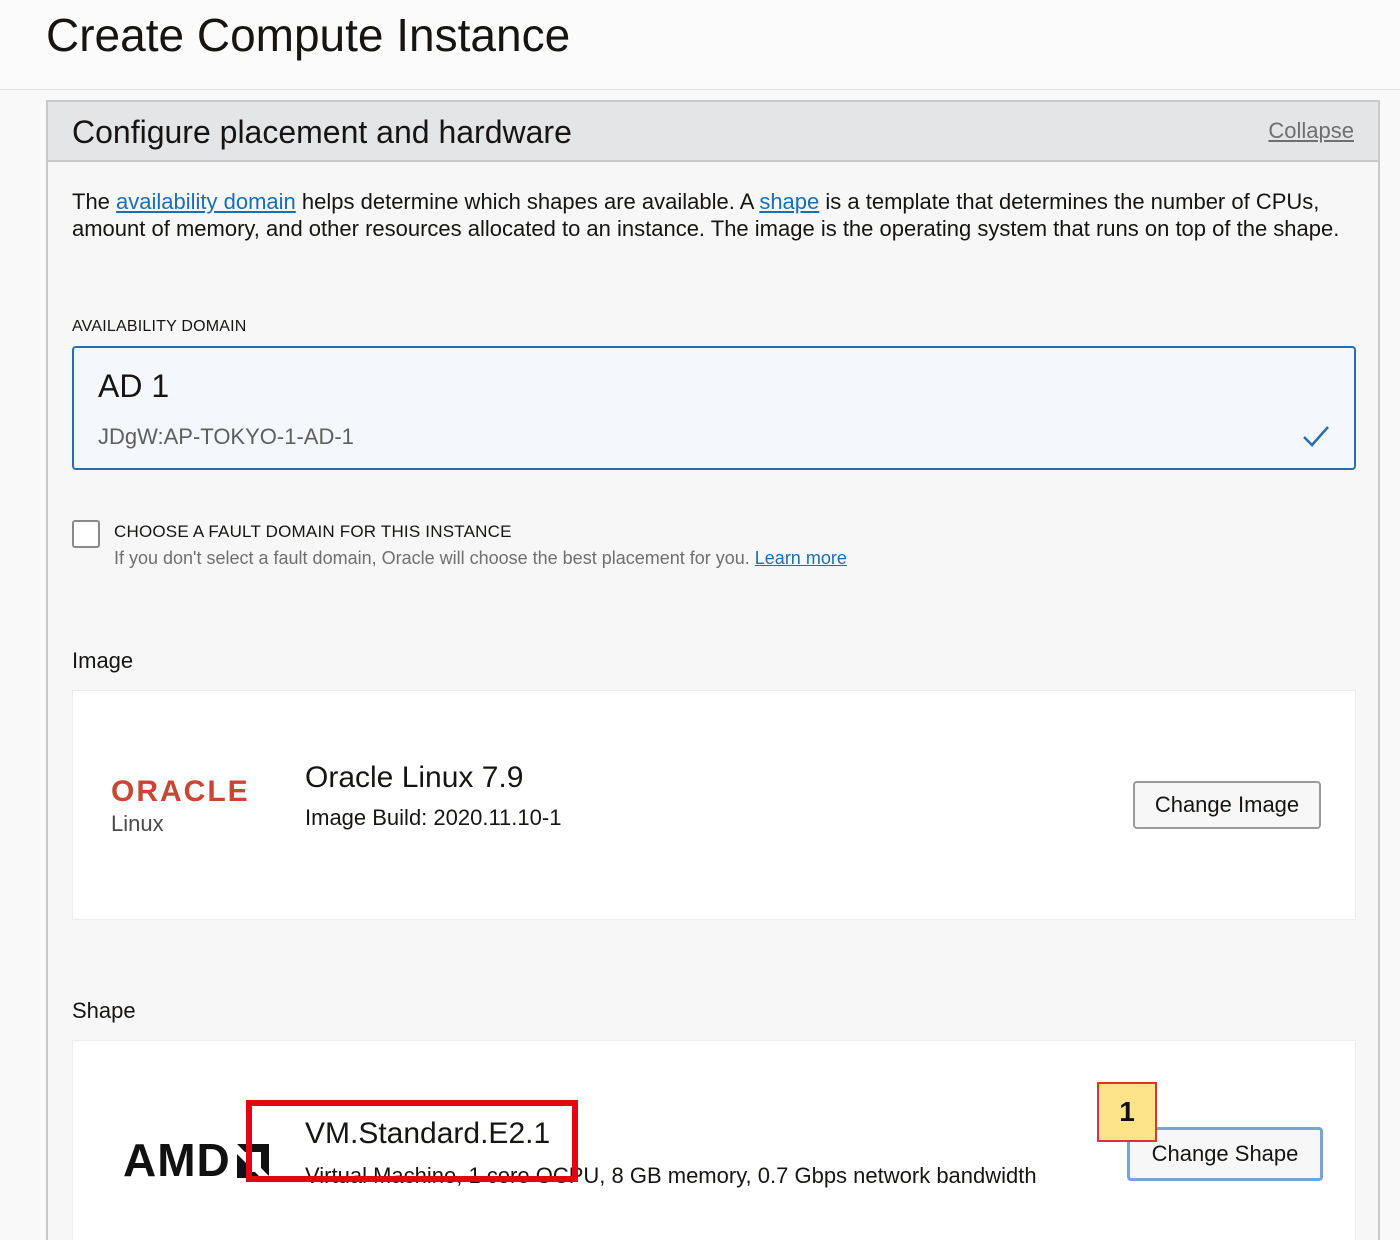 The image size is (1400, 1240). What do you see at coordinates (177, 1160) in the screenshot?
I see `amd-logo-word: AMD` at bounding box center [177, 1160].